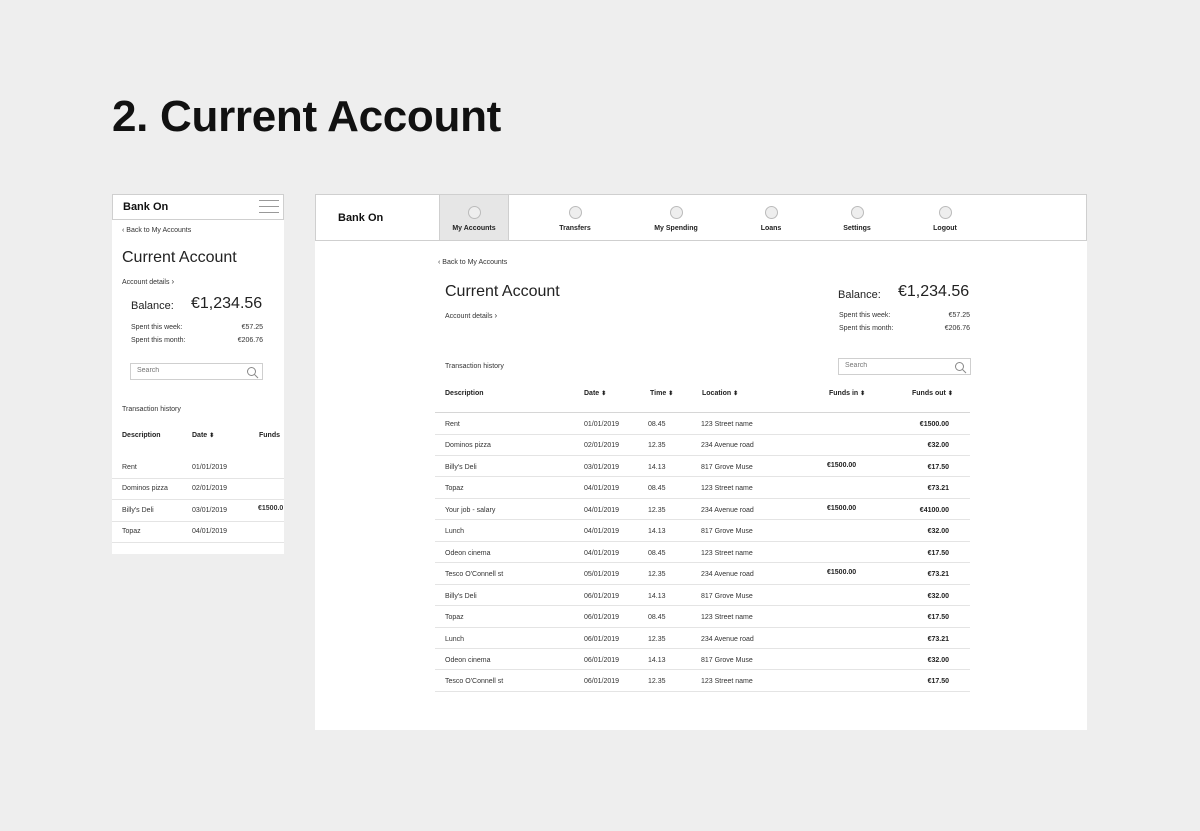 Image resolution: width=1200 pixels, height=831 pixels. I want to click on row-description: Rent, so click(452, 424).